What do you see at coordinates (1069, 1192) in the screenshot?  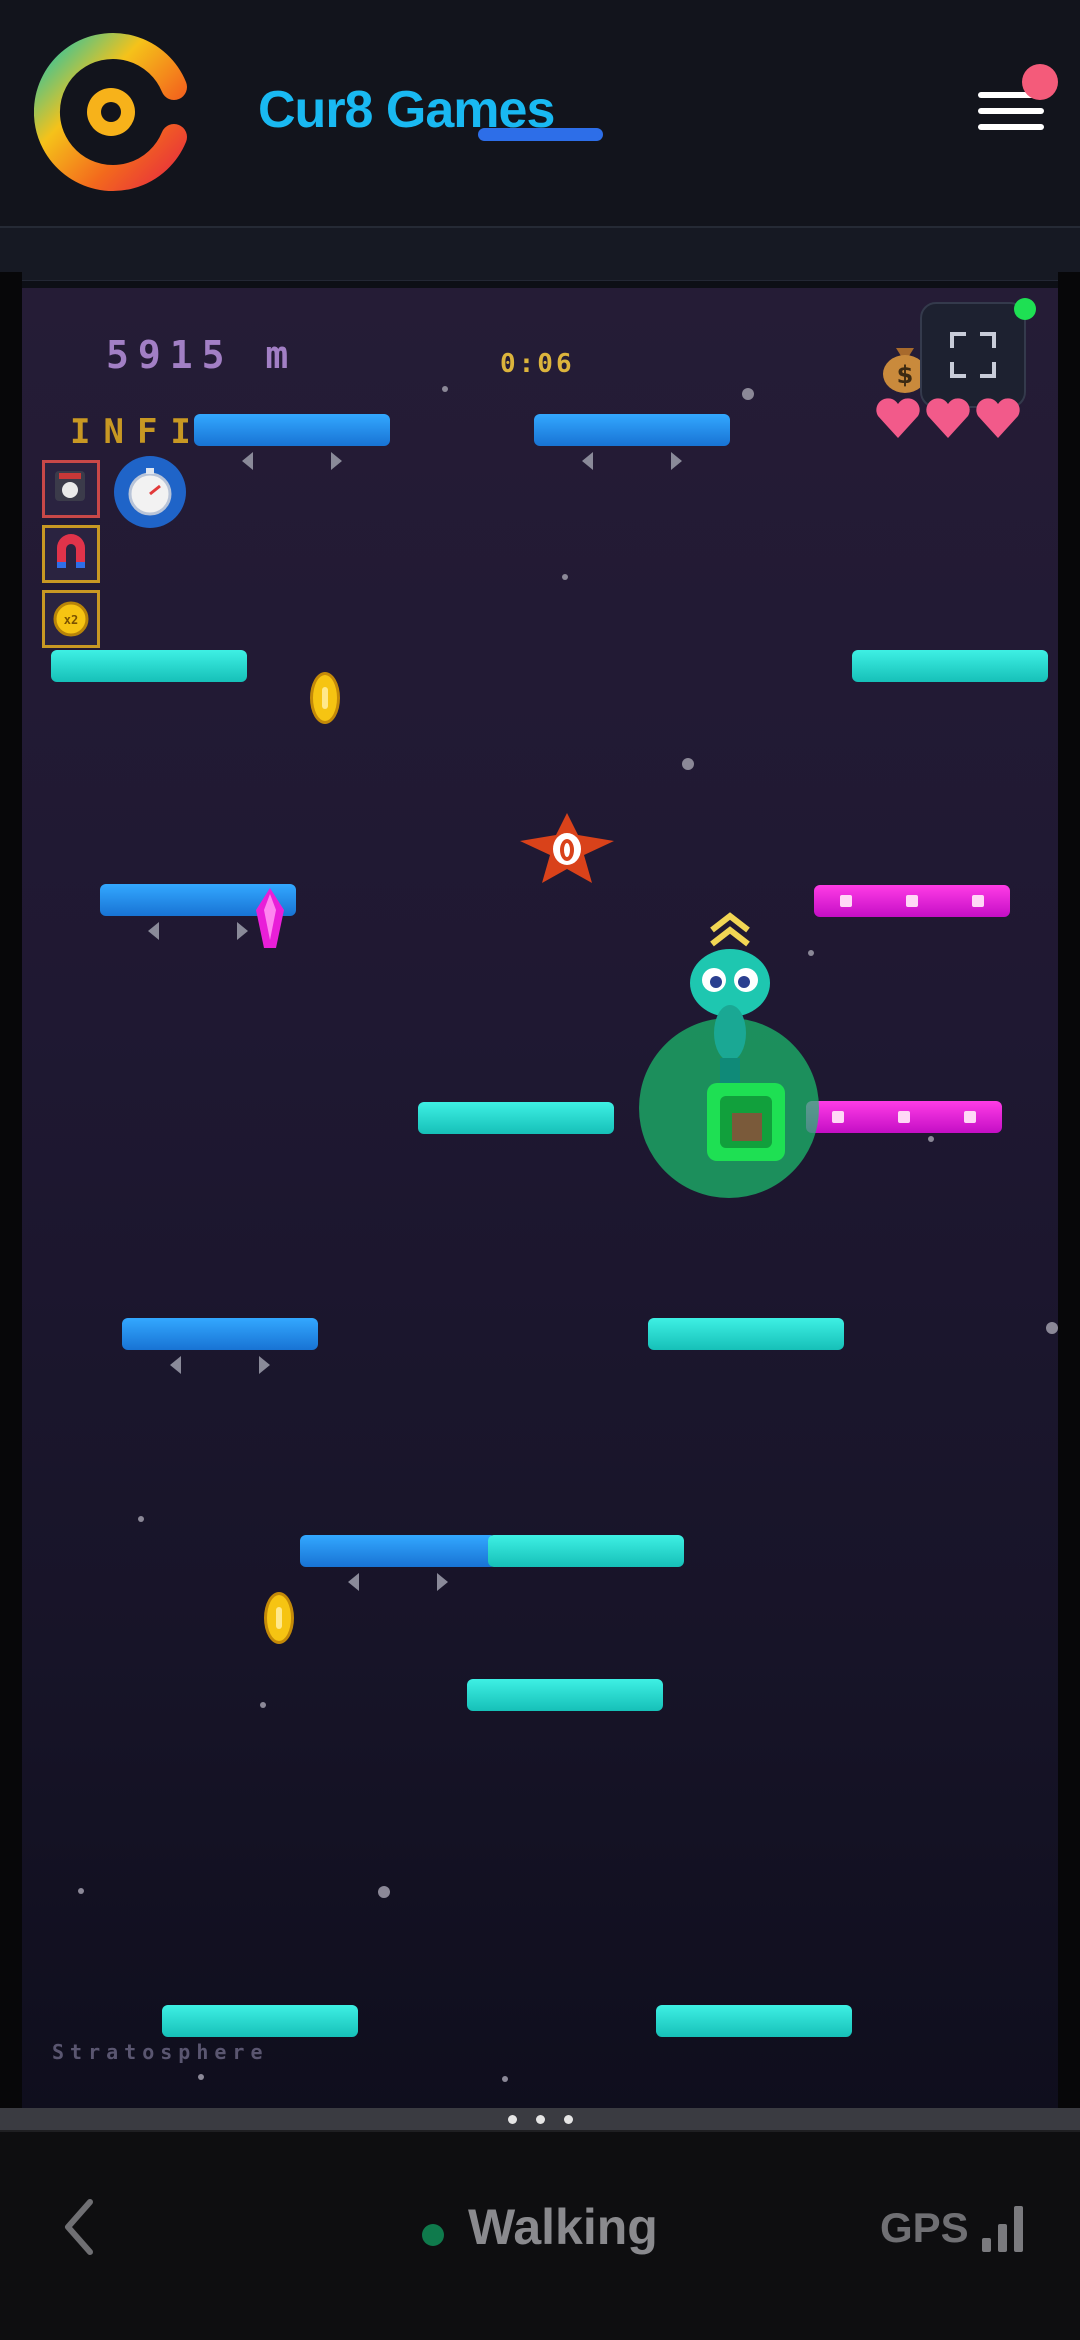 I see `right-letterbox` at bounding box center [1069, 1192].